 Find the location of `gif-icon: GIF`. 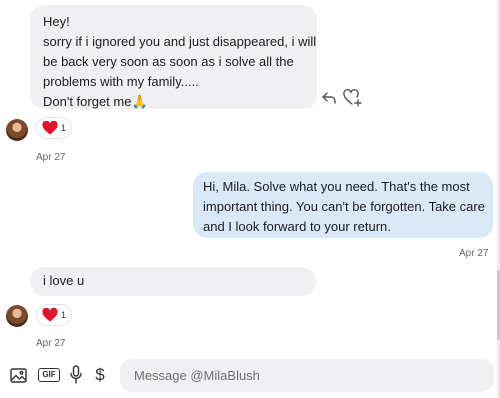

gif-icon: GIF is located at coordinates (49, 375).